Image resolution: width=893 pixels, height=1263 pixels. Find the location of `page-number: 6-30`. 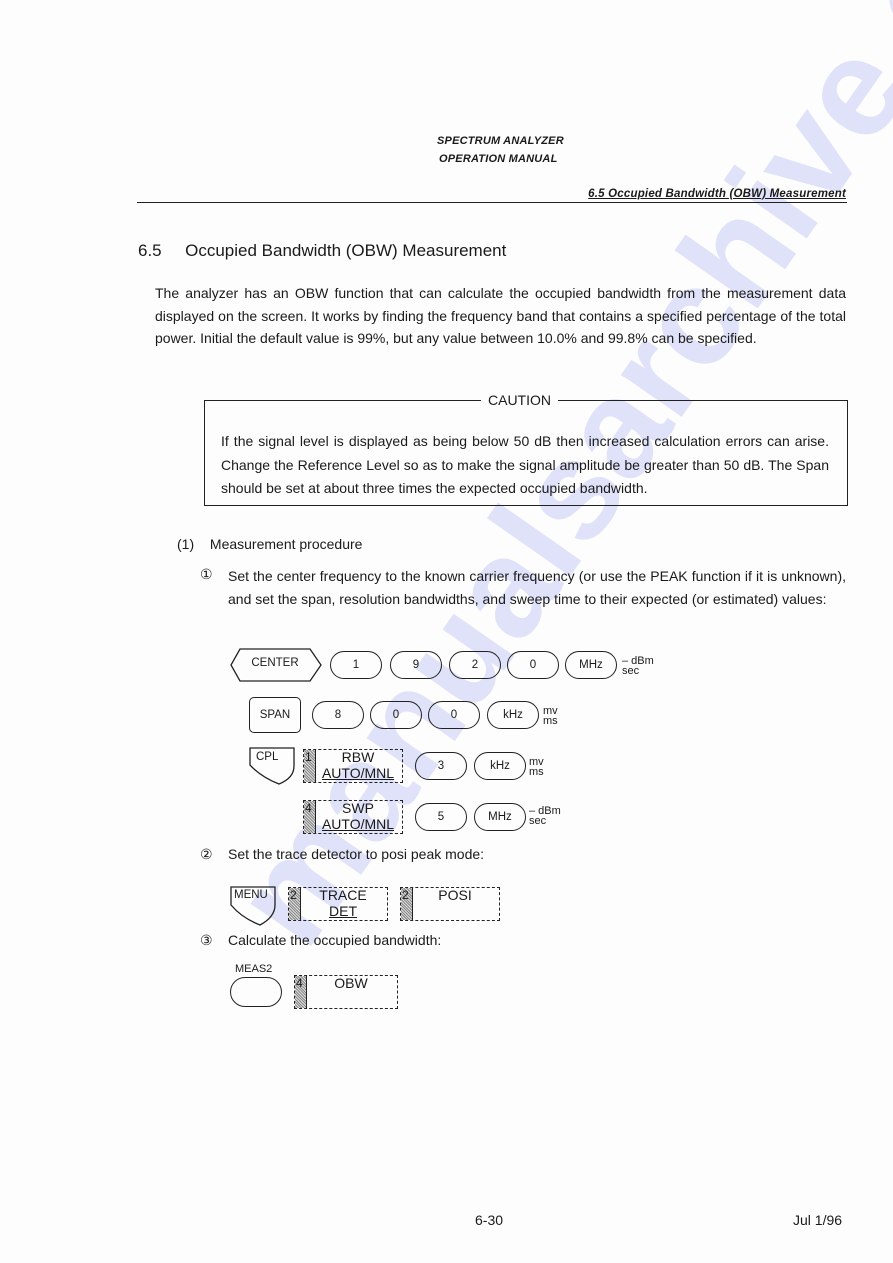

page-number: 6-30 is located at coordinates (489, 1220).